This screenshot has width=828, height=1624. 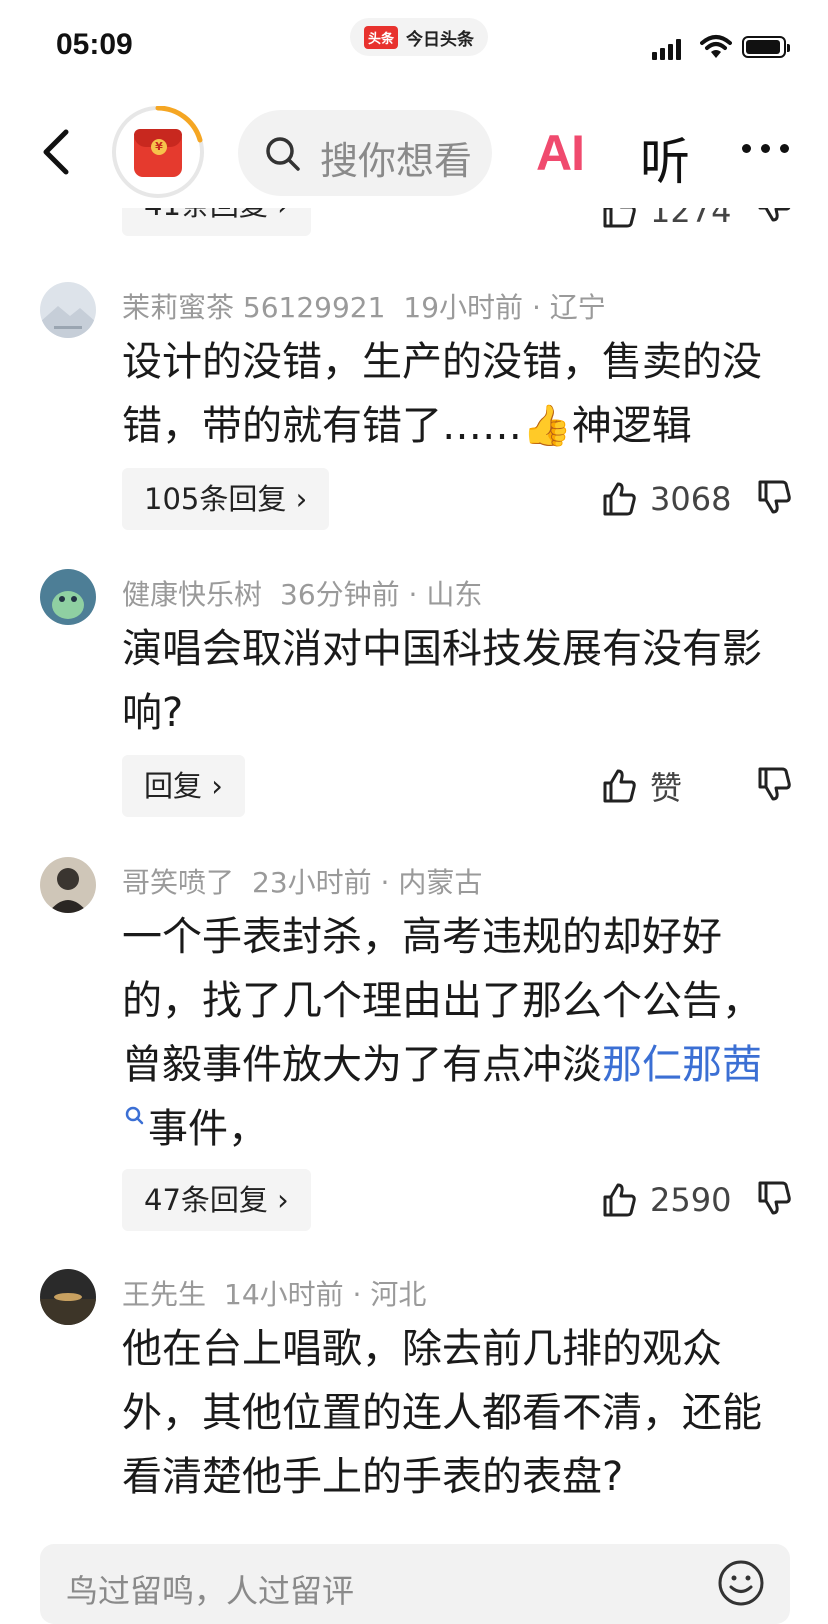 What do you see at coordinates (463, 307) in the screenshot?
I see `comment-time: 19小时前` at bounding box center [463, 307].